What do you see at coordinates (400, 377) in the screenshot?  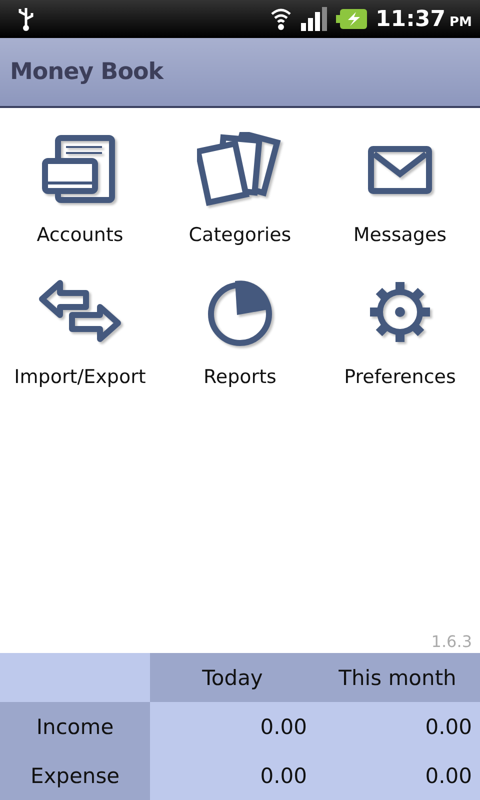 I see `menu-label: Preferences` at bounding box center [400, 377].